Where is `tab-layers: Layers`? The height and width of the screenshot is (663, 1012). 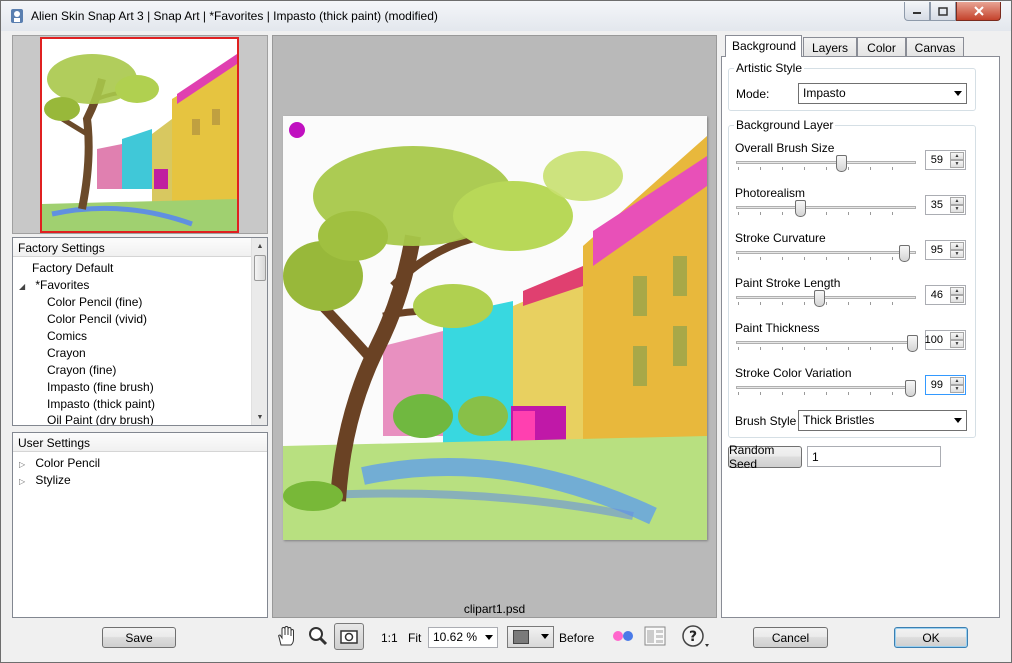 tab-layers: Layers is located at coordinates (830, 47).